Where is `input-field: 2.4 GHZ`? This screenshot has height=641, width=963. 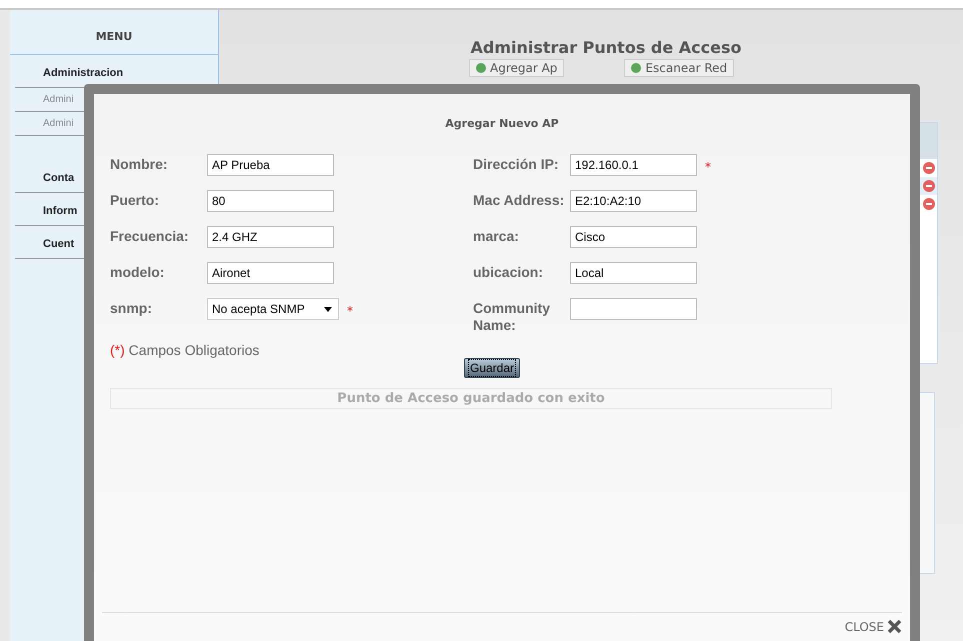
input-field: 2.4 GHZ is located at coordinates (270, 237).